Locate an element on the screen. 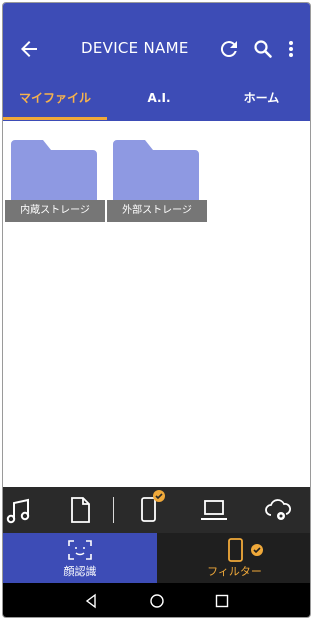 The height and width of the screenshot is (620, 320). more-vertical-icon is located at coordinates (291, 49).